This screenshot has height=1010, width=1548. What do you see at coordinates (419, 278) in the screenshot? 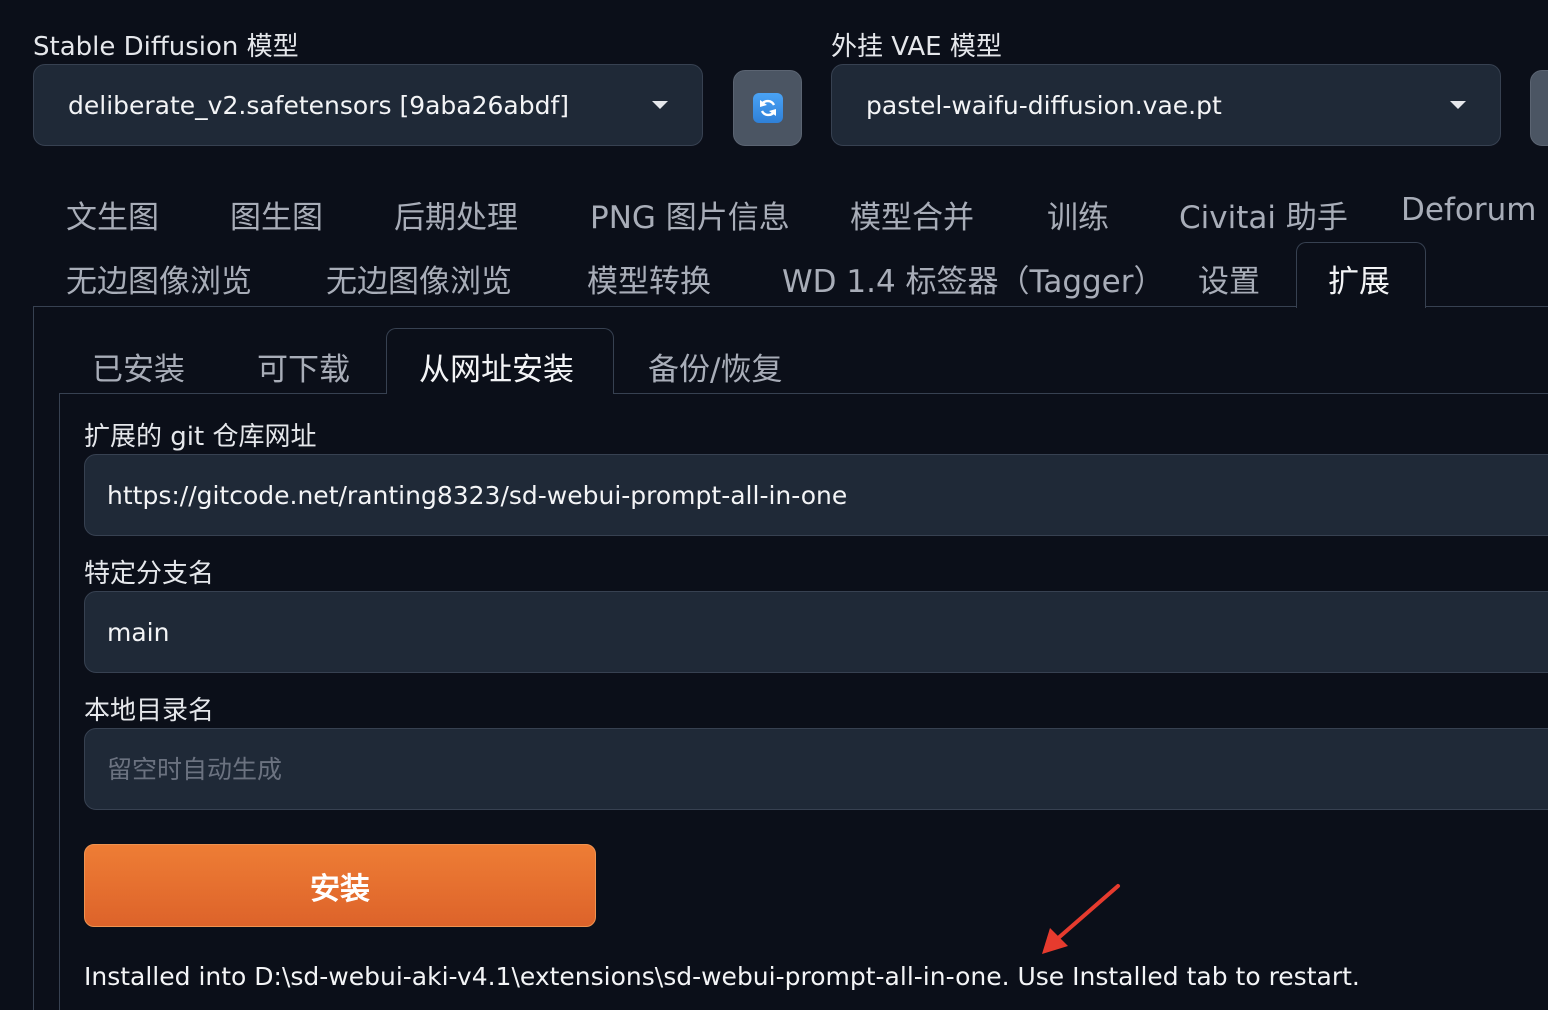
I see `tab-infinite-browser-2: 无边图像浏览` at bounding box center [419, 278].